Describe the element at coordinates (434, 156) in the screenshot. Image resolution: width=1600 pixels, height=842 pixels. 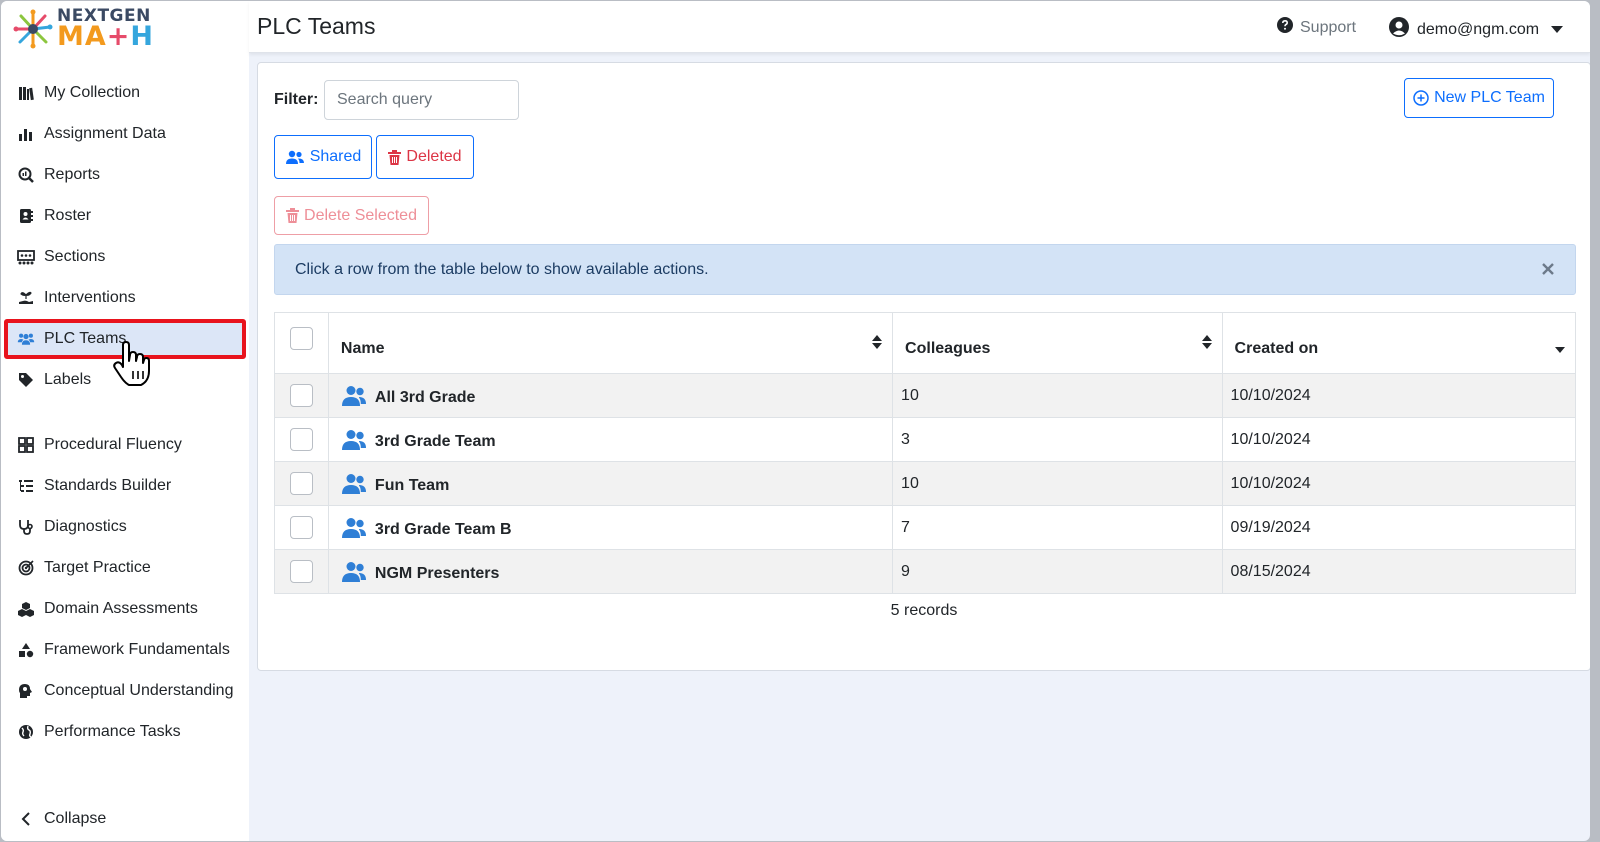
I see `deleted-label: Deleted` at that location.